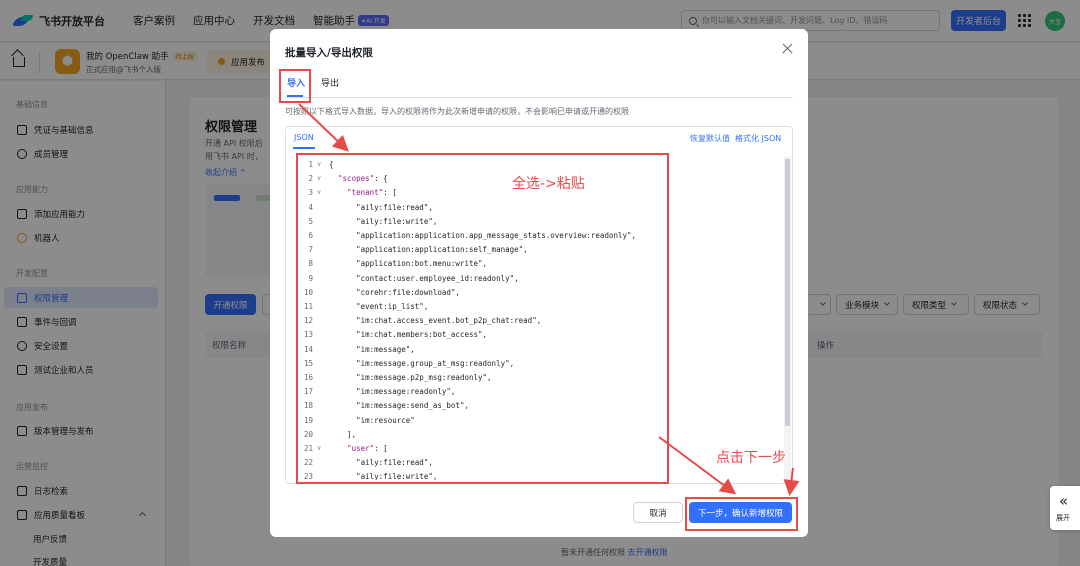  What do you see at coordinates (537, 281) in the screenshot?
I see `code-line: 9 "contact:user.employee_id:readonly",` at bounding box center [537, 281].